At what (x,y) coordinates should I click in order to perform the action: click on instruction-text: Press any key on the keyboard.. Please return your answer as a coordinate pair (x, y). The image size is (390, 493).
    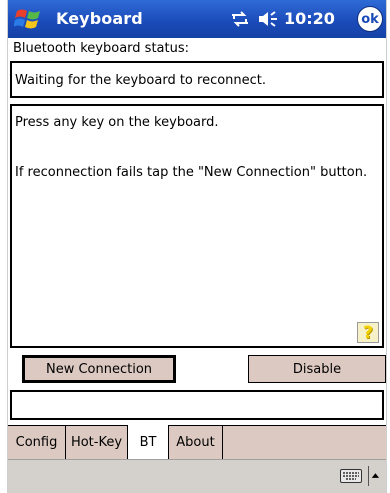
    Looking at the image, I should click on (117, 122).